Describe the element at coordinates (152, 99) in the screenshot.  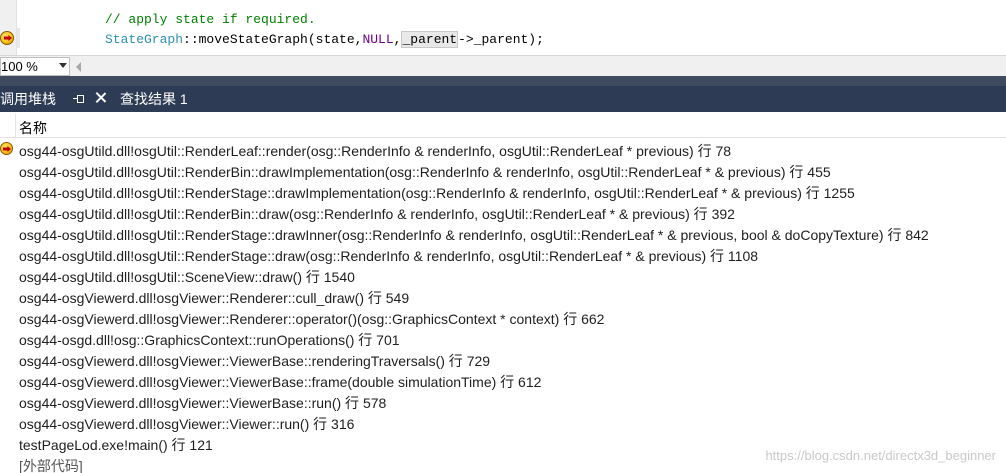
I see `tab-find-results: 查找结果 1` at that location.